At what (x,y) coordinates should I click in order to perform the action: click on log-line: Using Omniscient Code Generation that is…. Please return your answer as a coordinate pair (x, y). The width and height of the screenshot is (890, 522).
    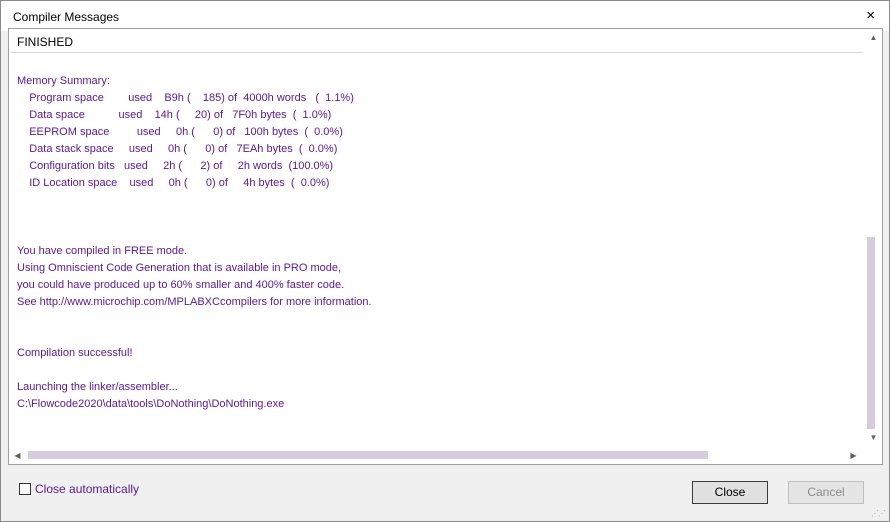
    Looking at the image, I should click on (179, 268).